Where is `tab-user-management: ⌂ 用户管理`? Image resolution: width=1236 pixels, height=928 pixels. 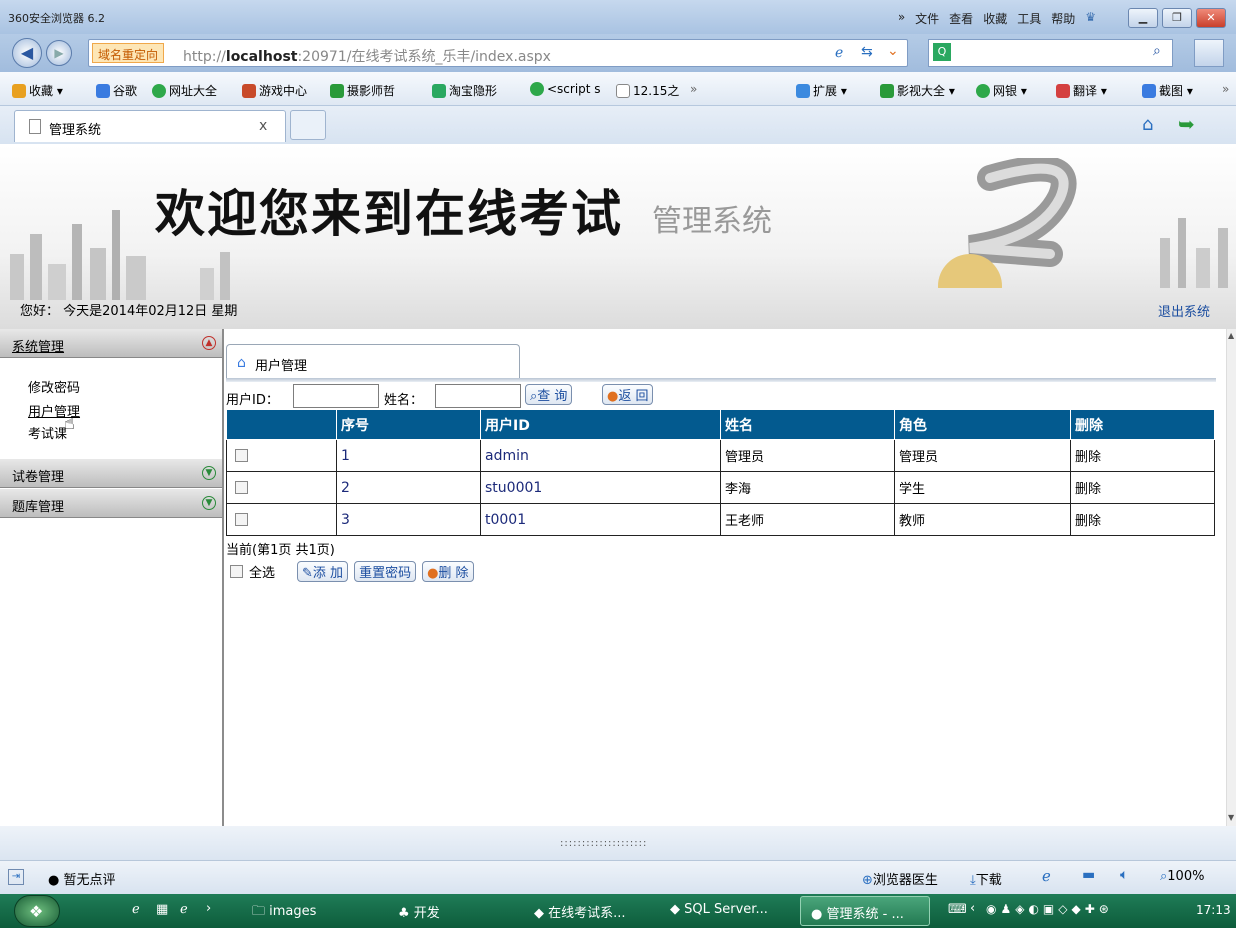
tab-user-management: ⌂ 用户管理 is located at coordinates (373, 361).